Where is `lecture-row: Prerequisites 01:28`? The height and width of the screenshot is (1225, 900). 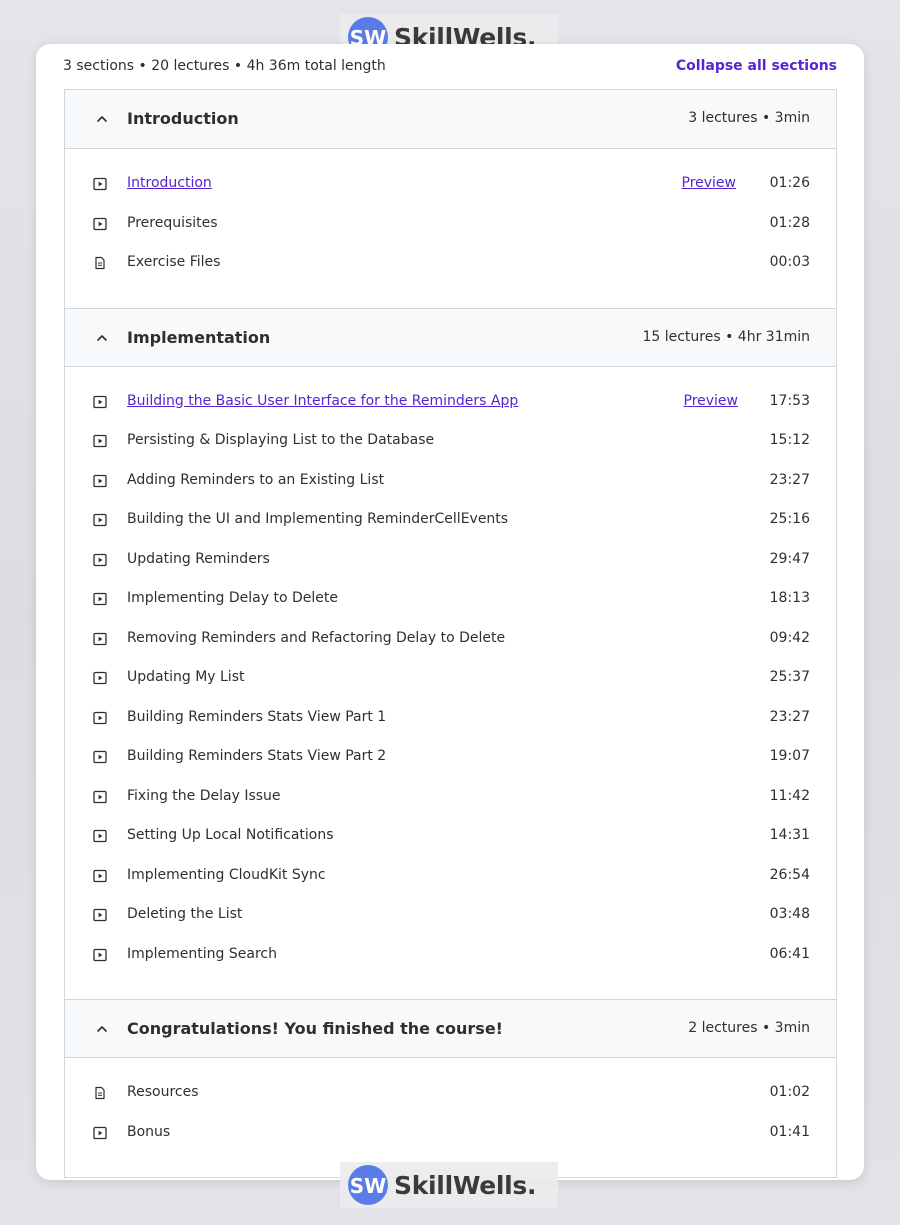 lecture-row: Prerequisites 01:28 is located at coordinates (450, 228).